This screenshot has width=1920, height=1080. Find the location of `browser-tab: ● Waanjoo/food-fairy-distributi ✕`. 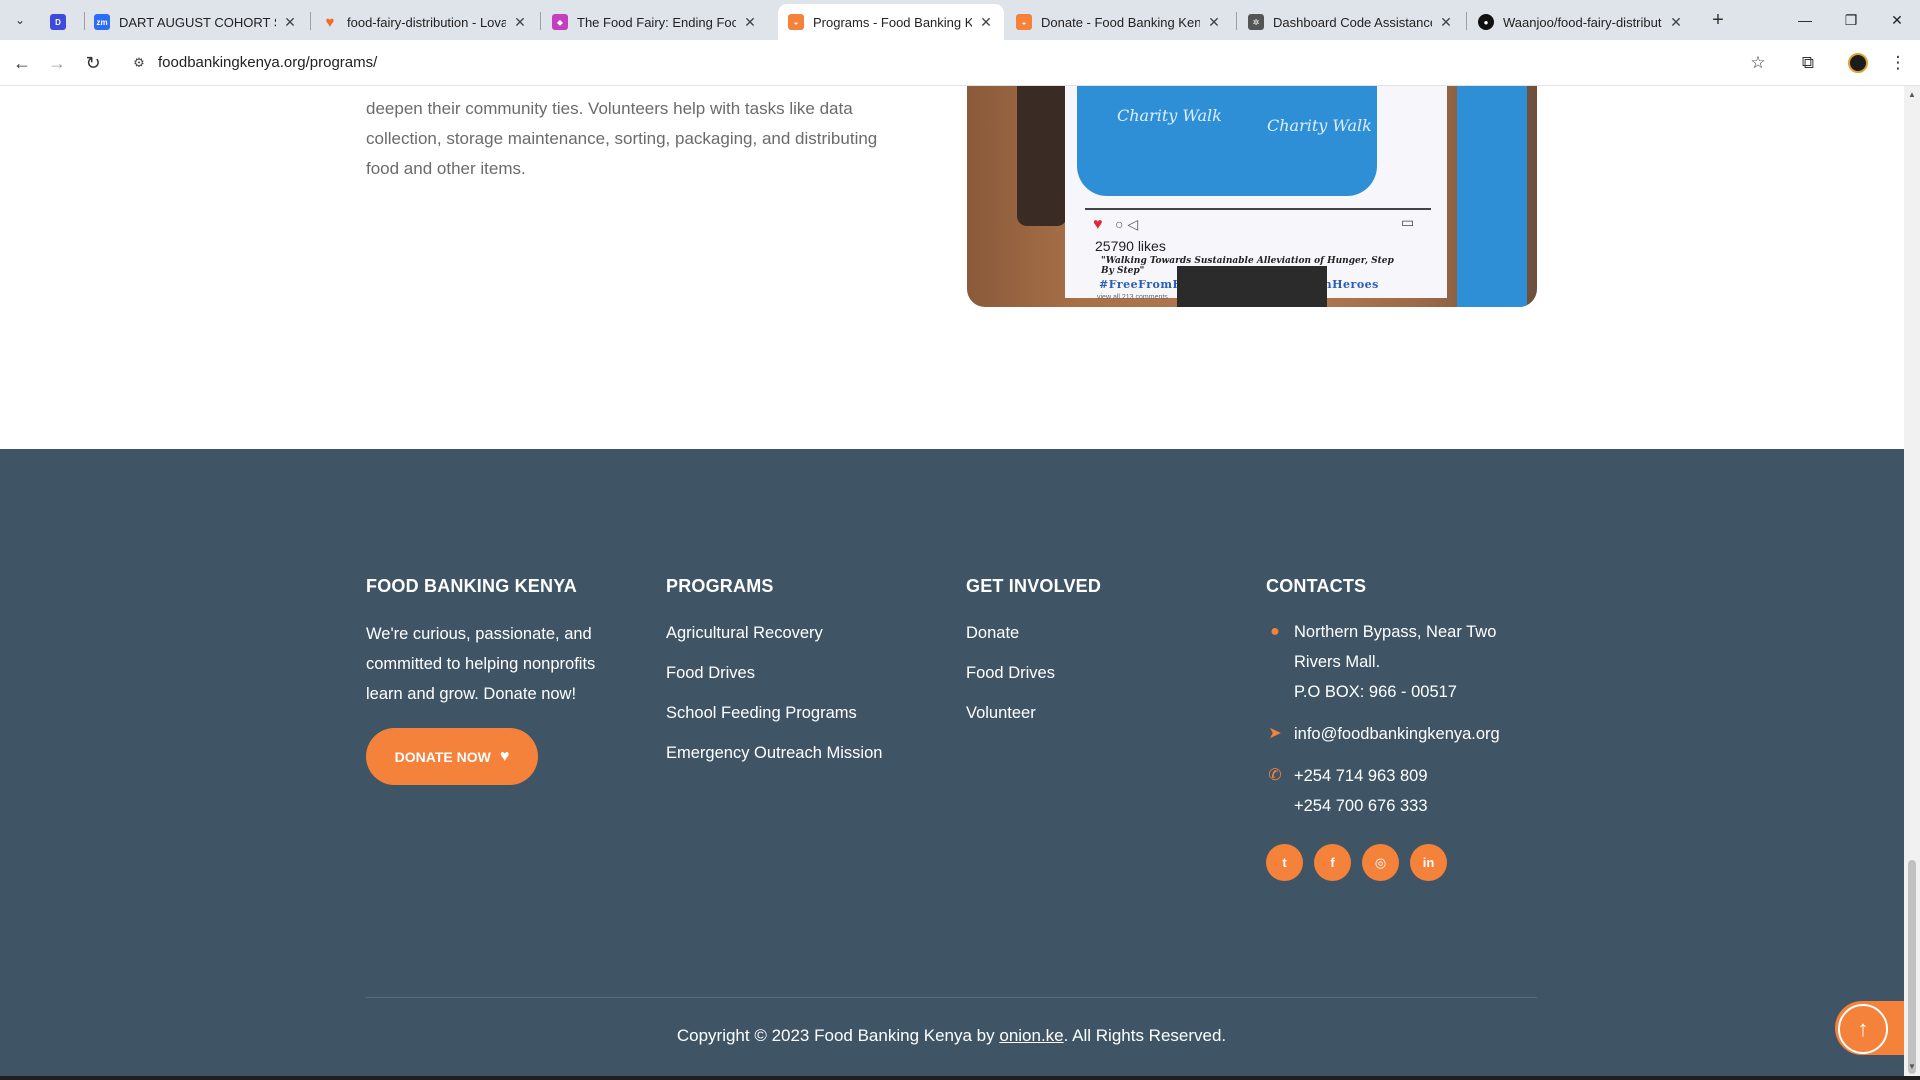

browser-tab: ● Waanjoo/food-fairy-distributi ✕ is located at coordinates (1581, 22).